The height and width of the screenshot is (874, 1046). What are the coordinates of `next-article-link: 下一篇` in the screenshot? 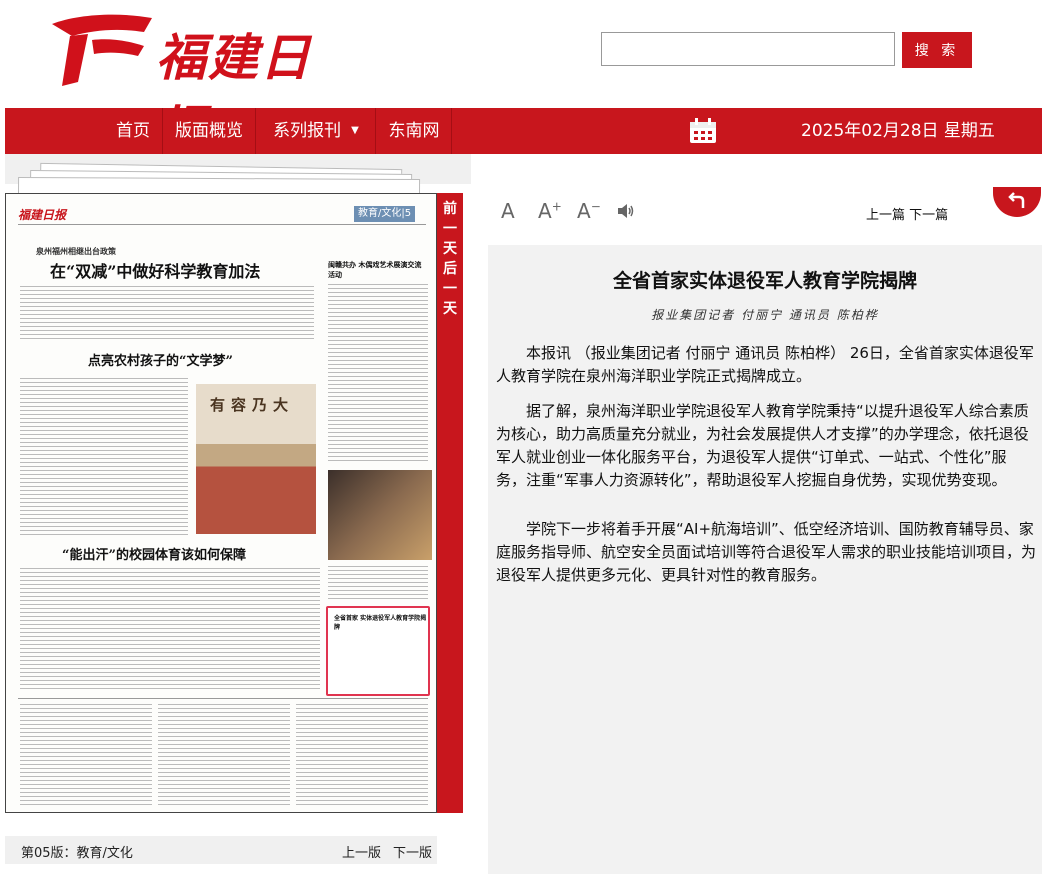 It's located at (928, 215).